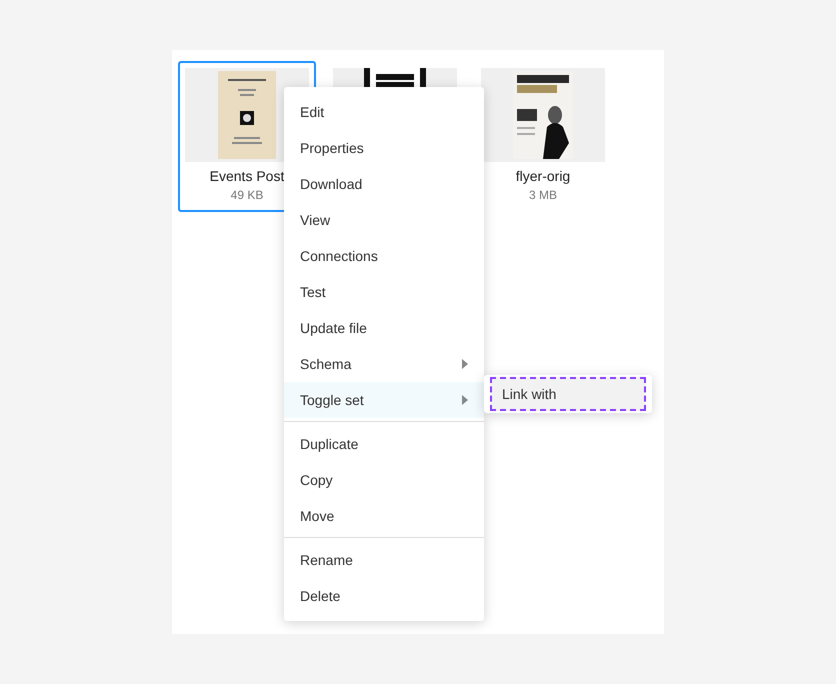 This screenshot has height=684, width=836. Describe the element at coordinates (247, 195) in the screenshot. I see `file-size: 49 KB` at that location.